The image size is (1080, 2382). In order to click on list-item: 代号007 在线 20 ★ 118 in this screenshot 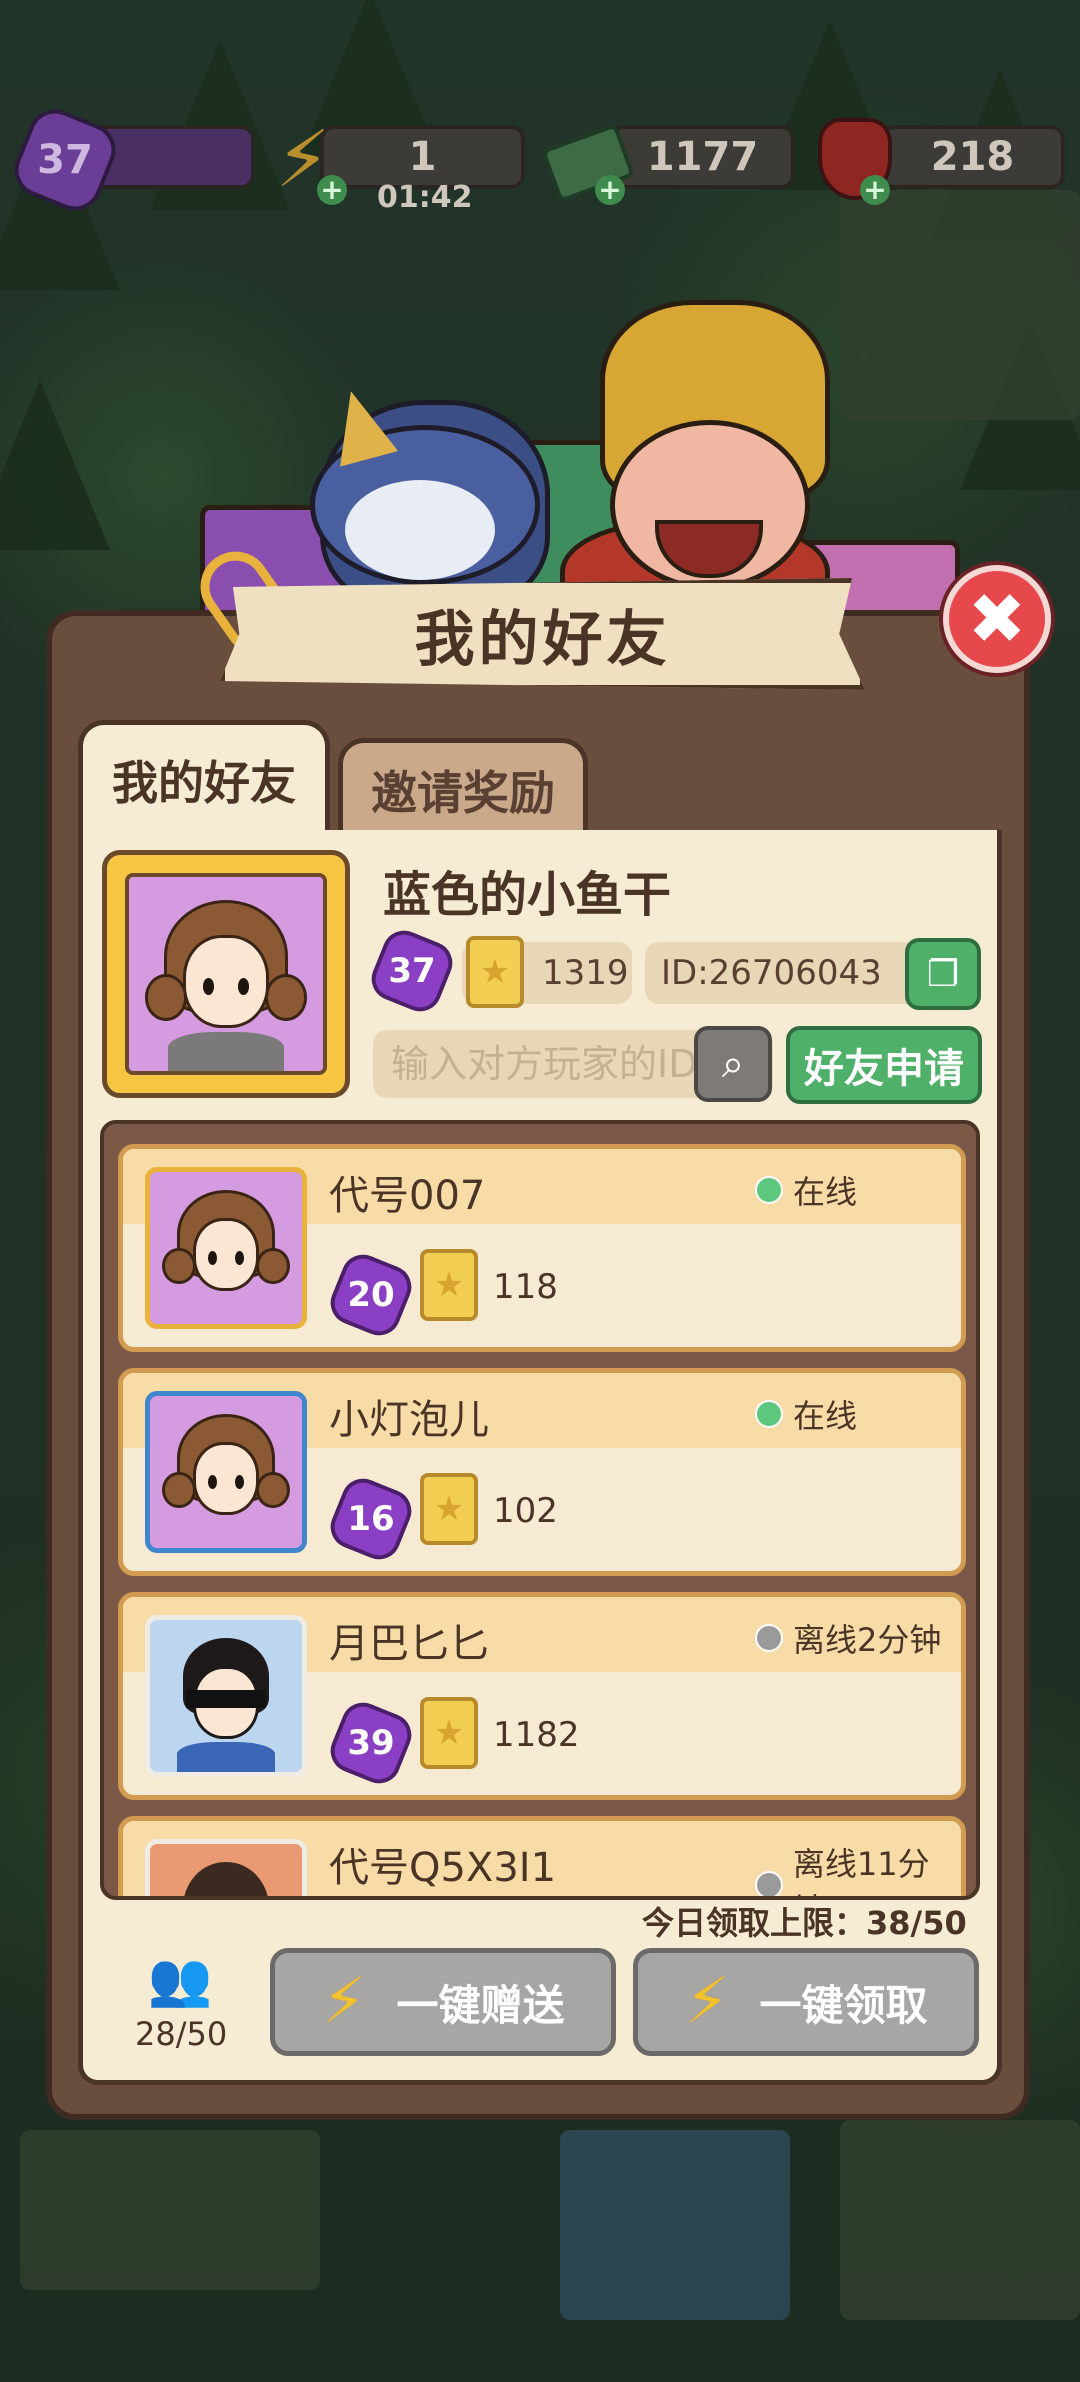, I will do `click(542, 1248)`.